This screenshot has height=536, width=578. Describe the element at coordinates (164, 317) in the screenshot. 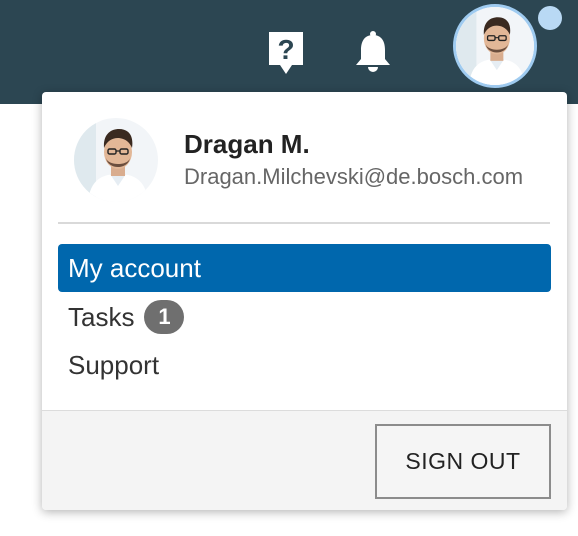

I see `tasks-count-badge: 1` at that location.